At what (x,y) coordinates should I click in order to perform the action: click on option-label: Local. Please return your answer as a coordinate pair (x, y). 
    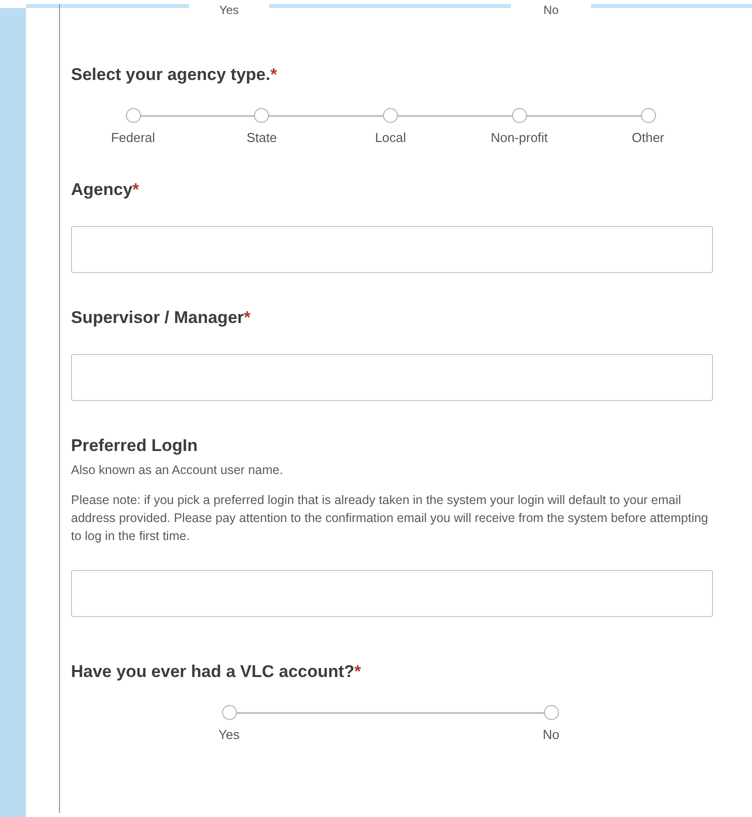
    Looking at the image, I should click on (390, 137).